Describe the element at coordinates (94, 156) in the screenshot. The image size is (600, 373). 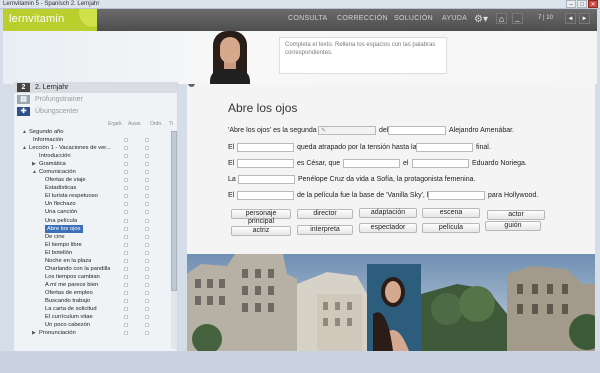
I see `tree-item: Introducción` at that location.